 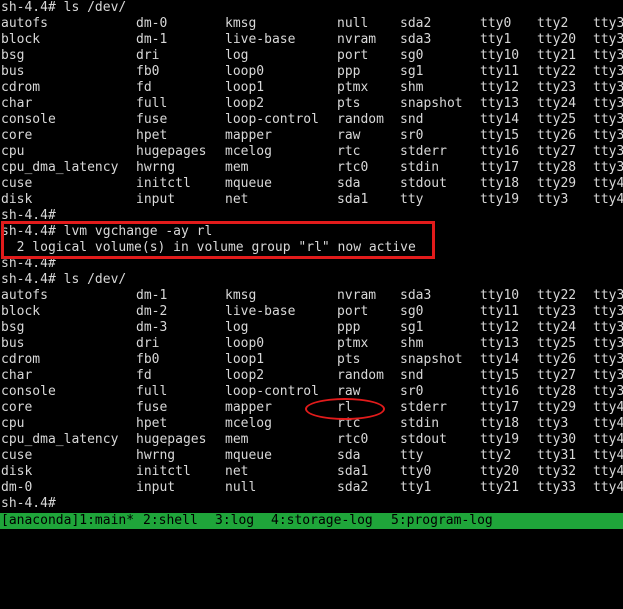 What do you see at coordinates (557, 183) in the screenshot?
I see `device-entry: tty29` at bounding box center [557, 183].